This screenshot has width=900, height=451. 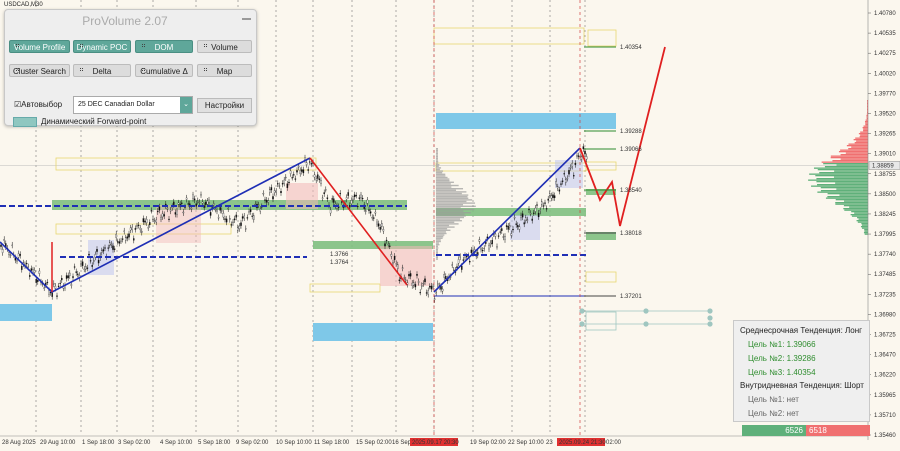 I want to click on volume-profile-button: Volume Profile, so click(x=39, y=46).